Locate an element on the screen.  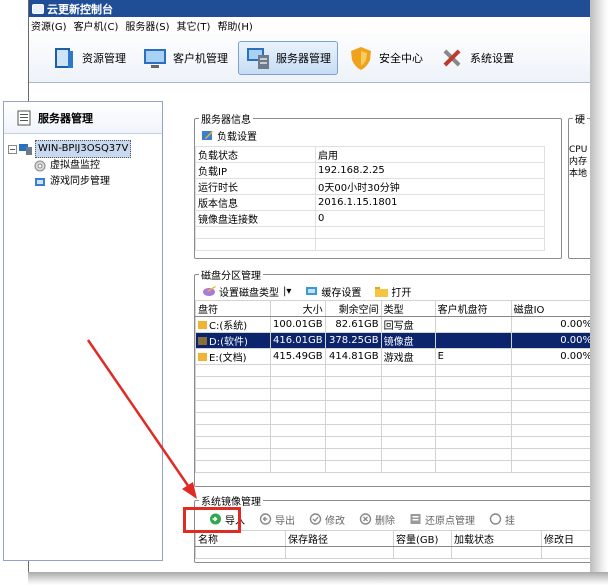
window-shadow-right is located at coordinates (599, 292).